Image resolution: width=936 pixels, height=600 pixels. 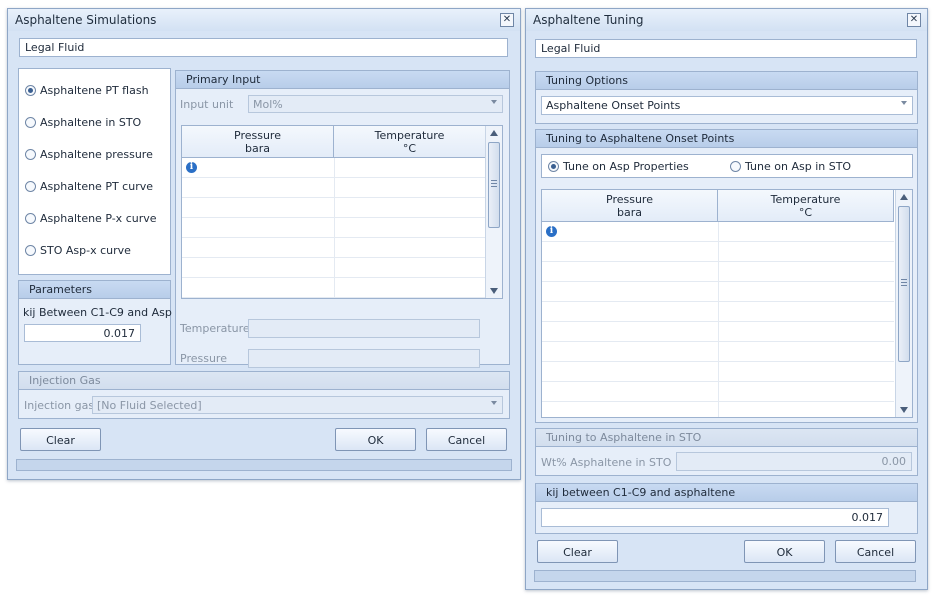 I want to click on kij-panel: kij between C1-C9 and asphaltene 0.017, so click(x=726, y=508).